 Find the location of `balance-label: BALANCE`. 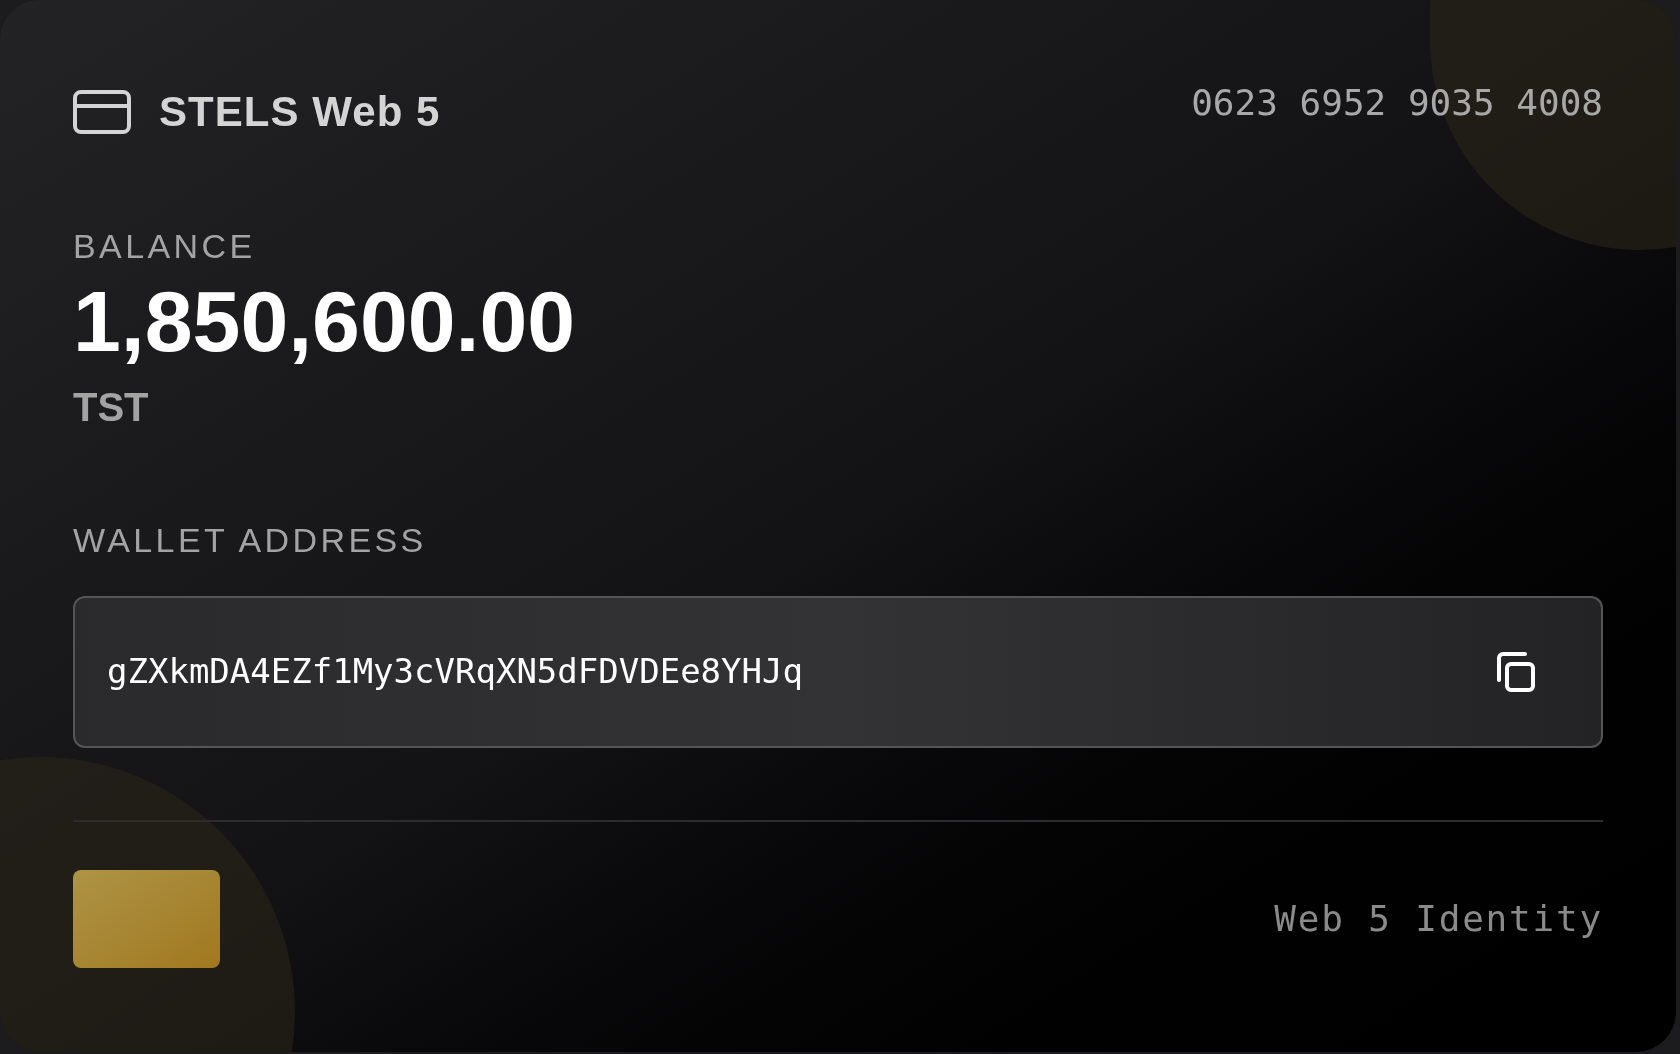

balance-label: BALANCE is located at coordinates (164, 246).